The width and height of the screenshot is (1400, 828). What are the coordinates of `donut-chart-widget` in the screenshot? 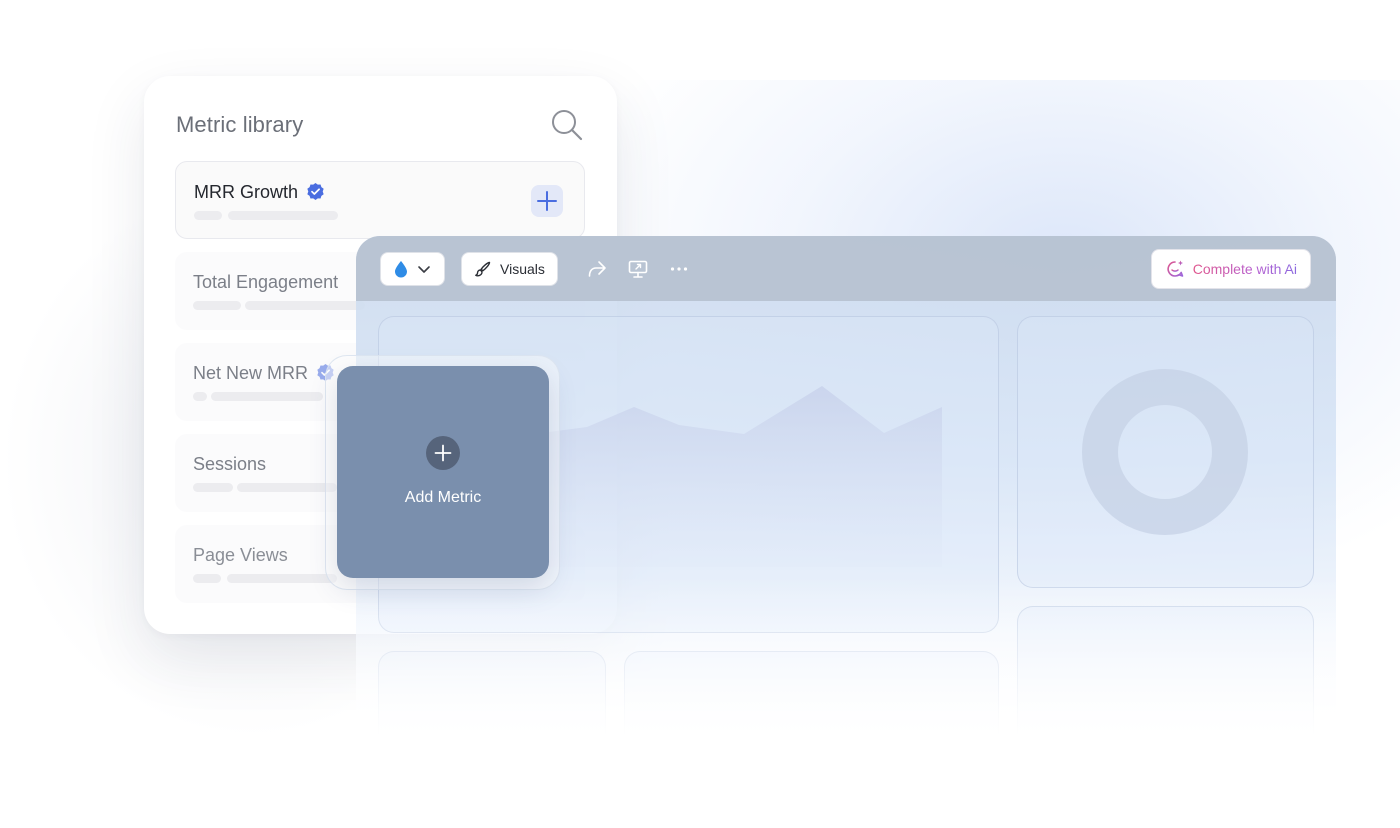 It's located at (1165, 452).